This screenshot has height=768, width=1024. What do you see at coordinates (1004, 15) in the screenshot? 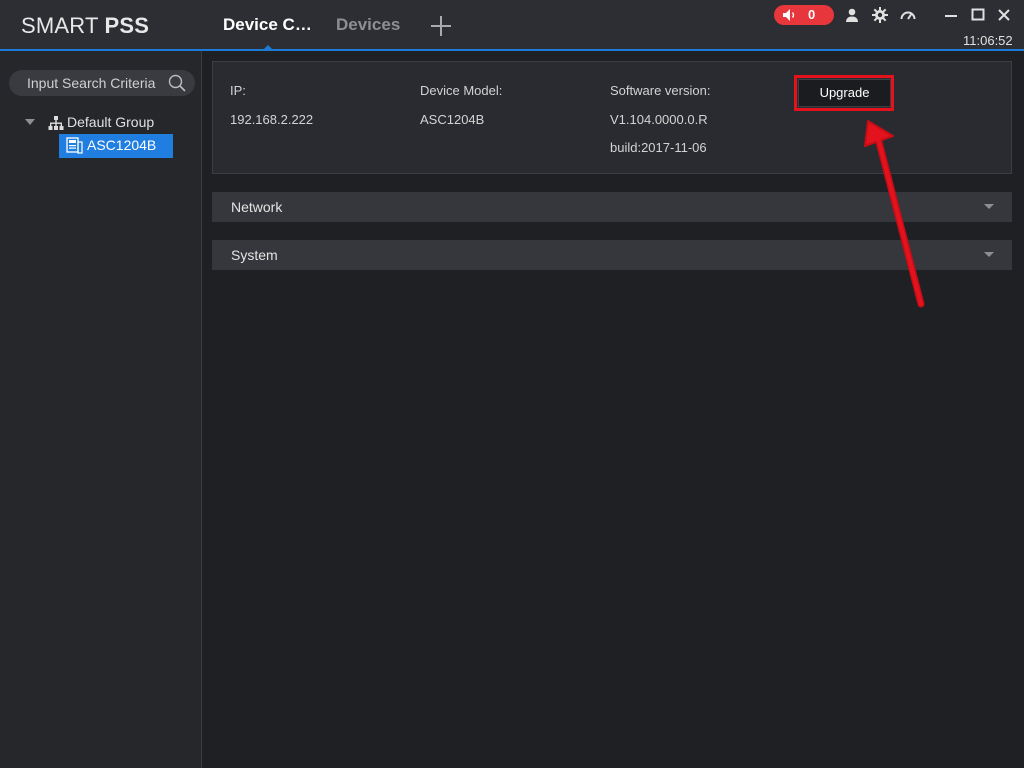
I see `close-icon` at bounding box center [1004, 15].